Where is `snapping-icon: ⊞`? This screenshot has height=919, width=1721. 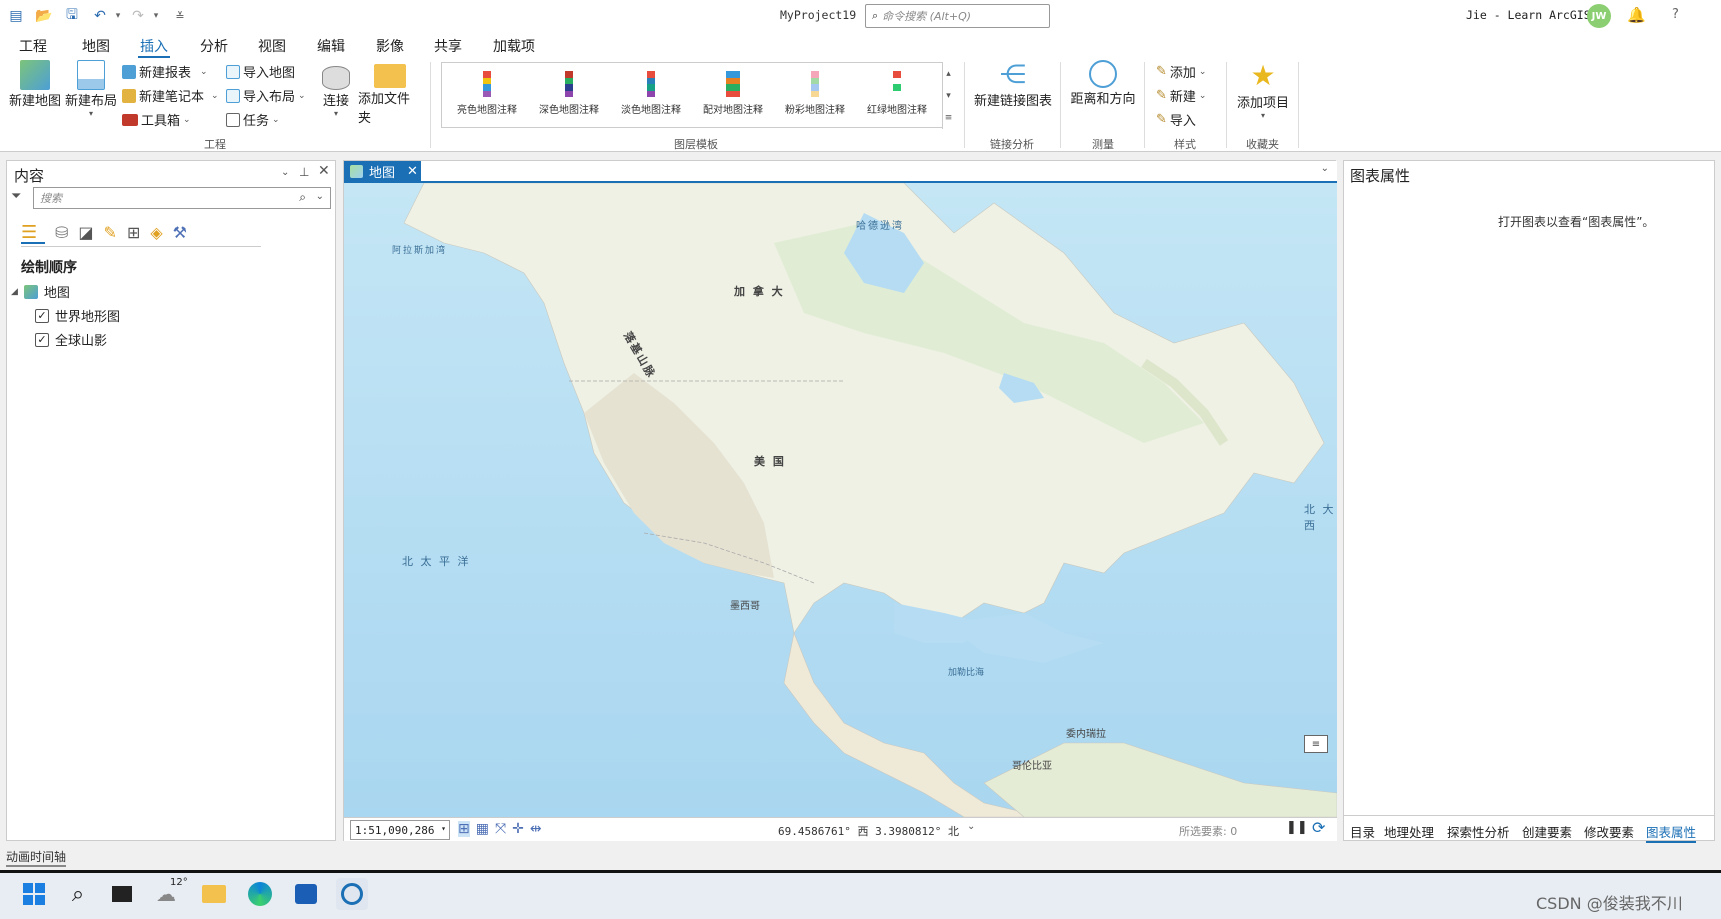 snapping-icon: ⊞ is located at coordinates (133, 232).